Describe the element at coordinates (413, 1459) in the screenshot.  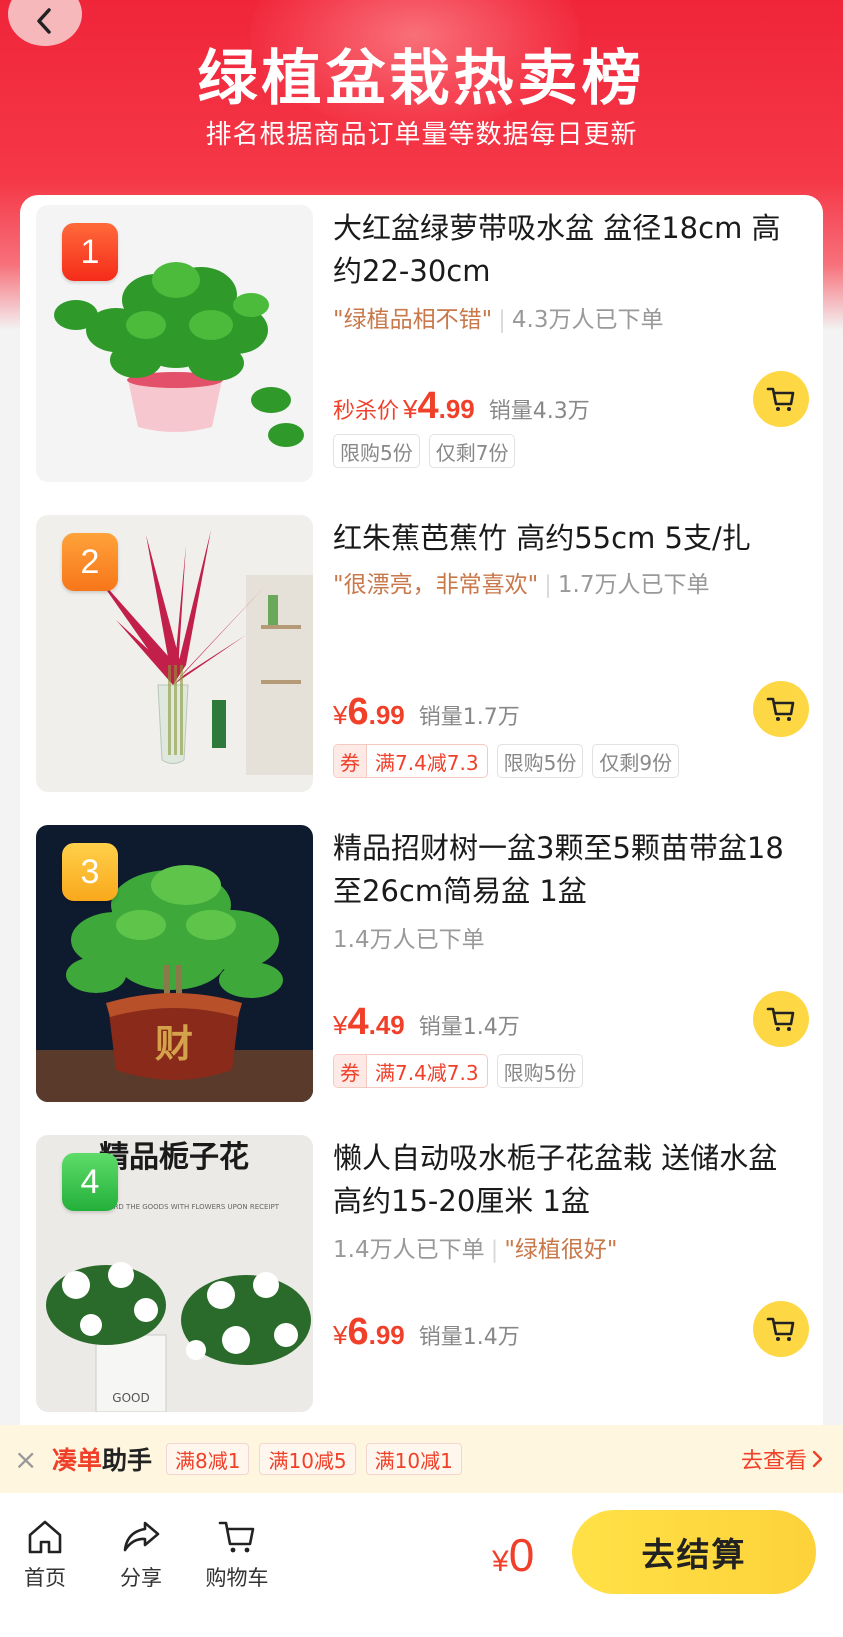
I see `discount-chip: 满10减1` at that location.